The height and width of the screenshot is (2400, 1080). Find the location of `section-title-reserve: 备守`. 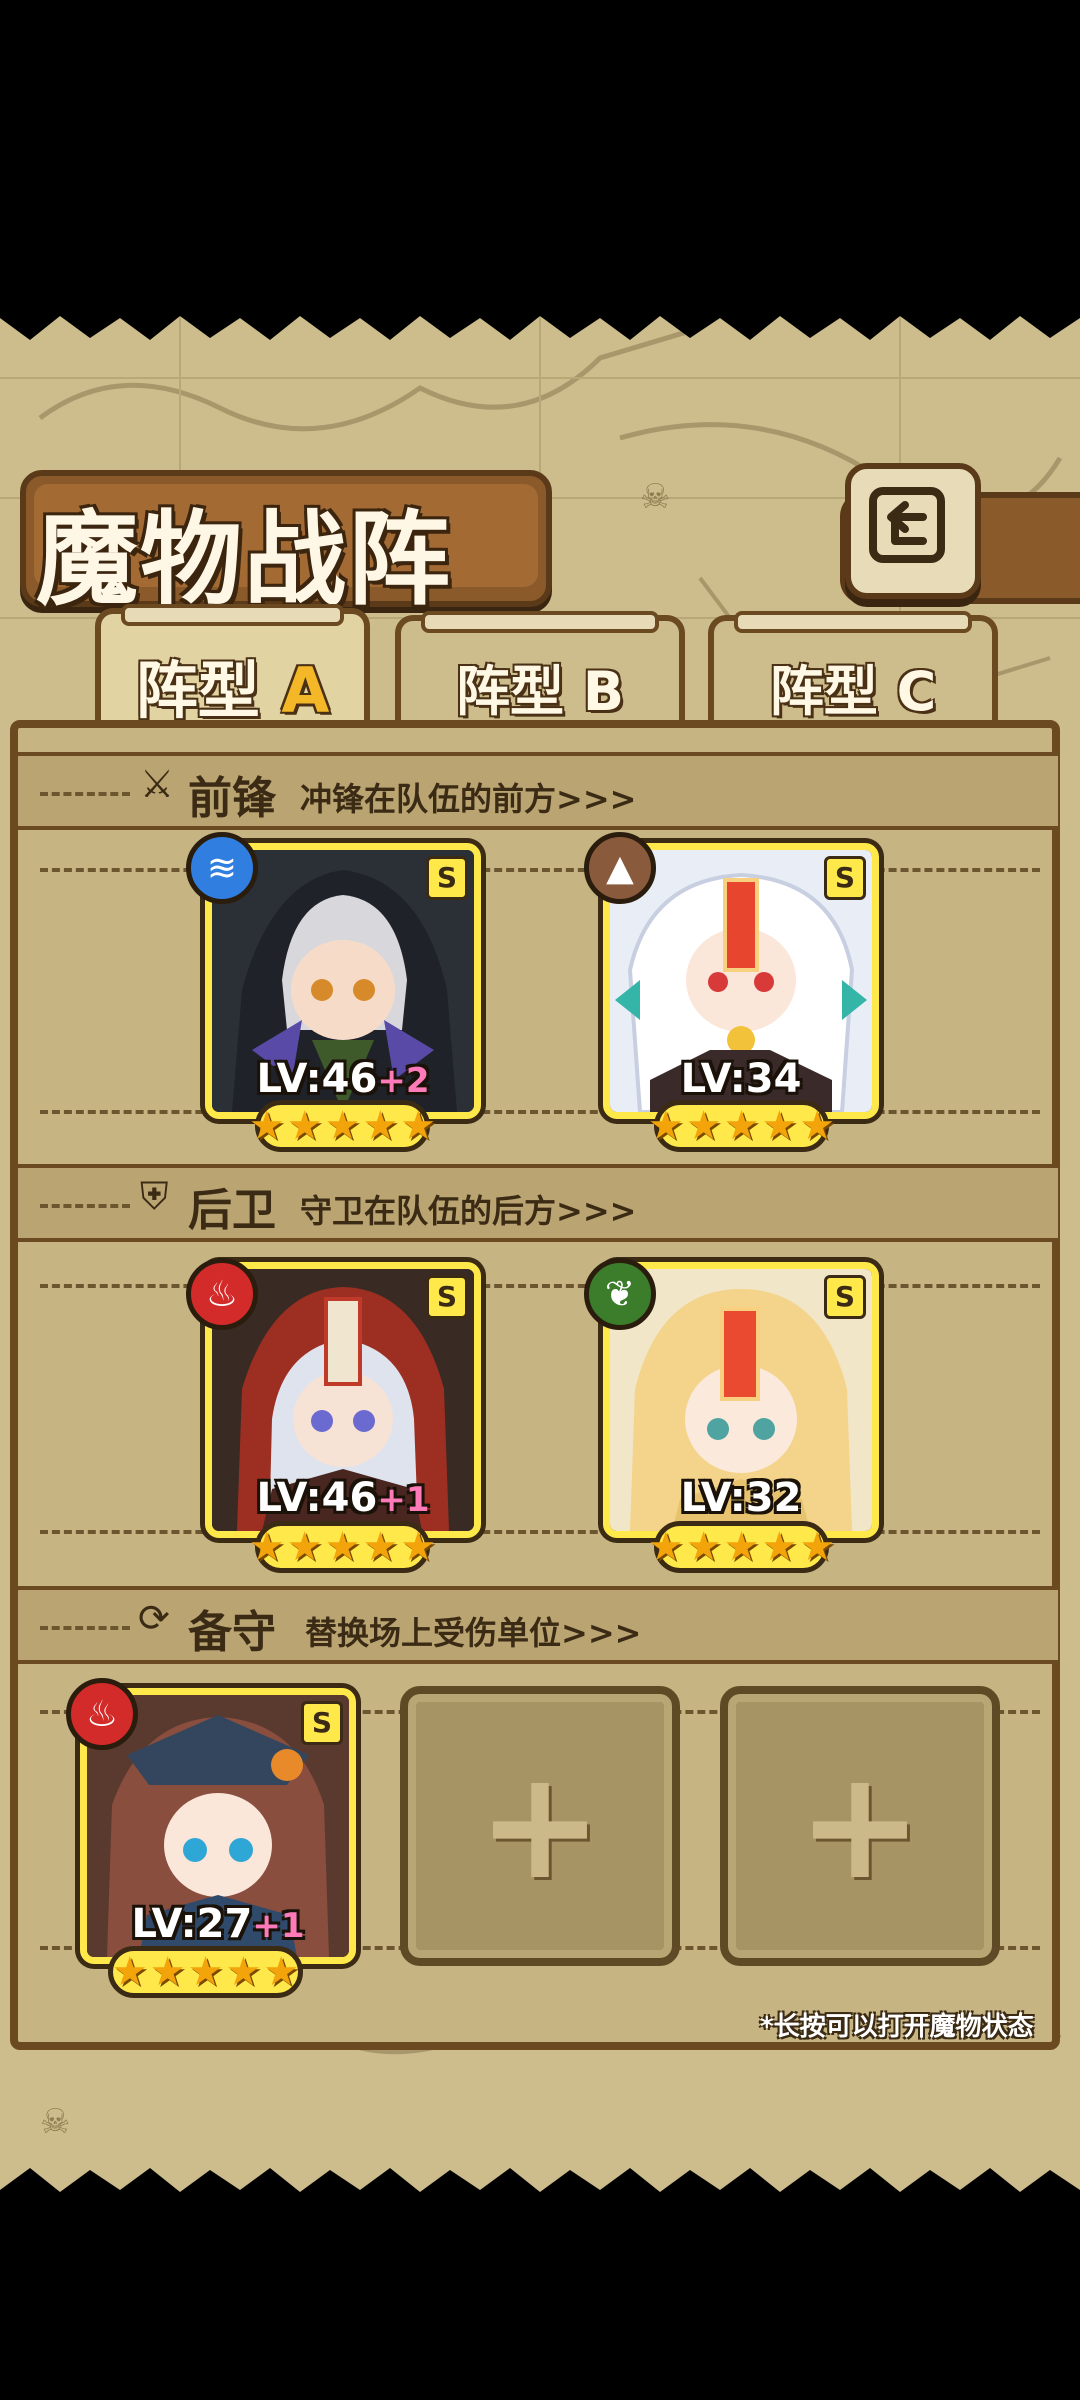

section-title-reserve: 备守 is located at coordinates (232, 1632).